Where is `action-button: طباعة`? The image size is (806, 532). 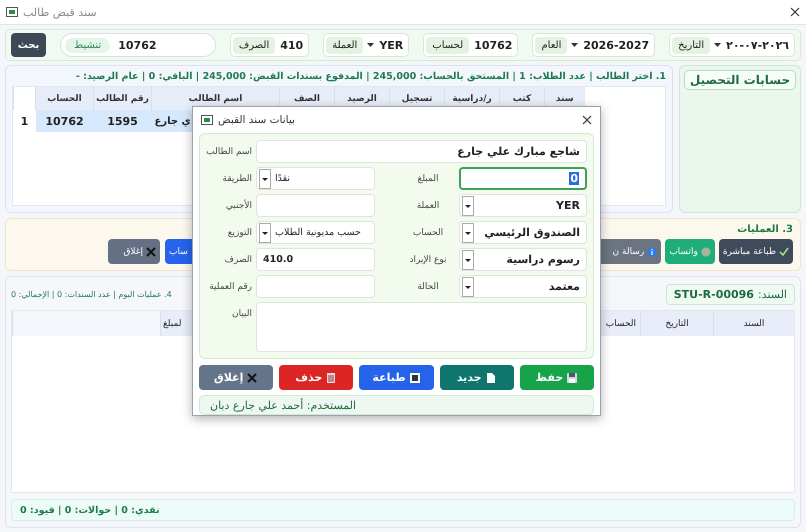 action-button: طباعة is located at coordinates (396, 377).